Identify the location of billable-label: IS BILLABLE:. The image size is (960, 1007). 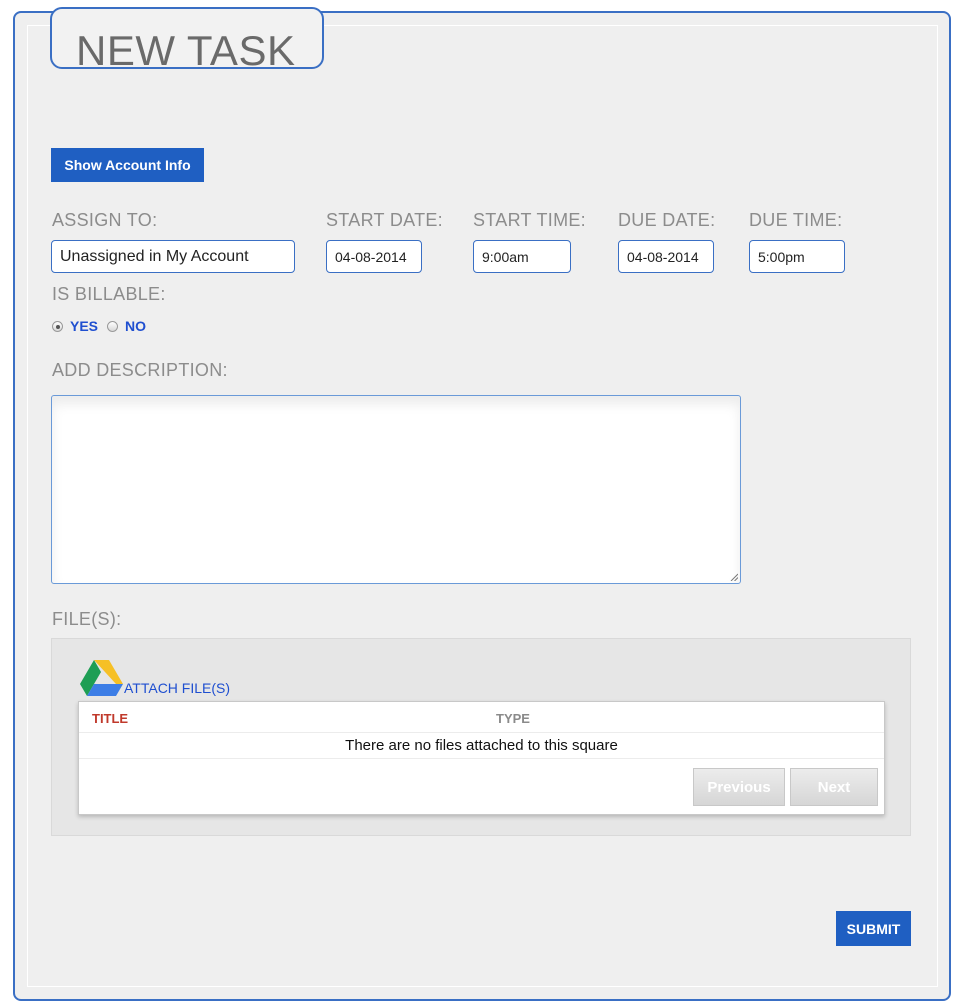
(109, 294).